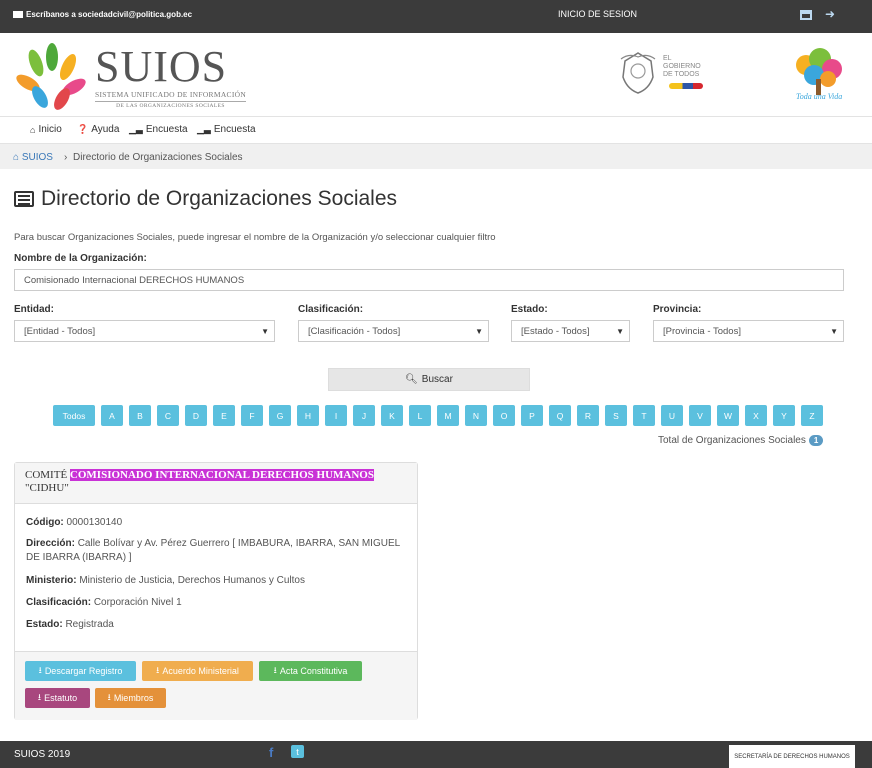 The image size is (872, 768). What do you see at coordinates (216, 625) in the screenshot?
I see `estado-row: Estado: Registrada` at bounding box center [216, 625].